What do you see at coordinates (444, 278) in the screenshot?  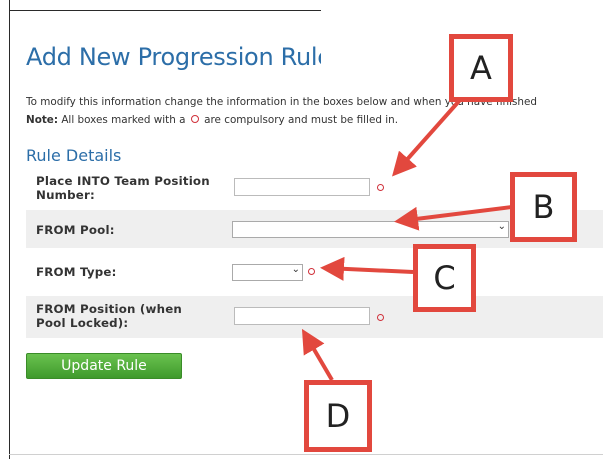 I see `callout-c: C` at bounding box center [444, 278].